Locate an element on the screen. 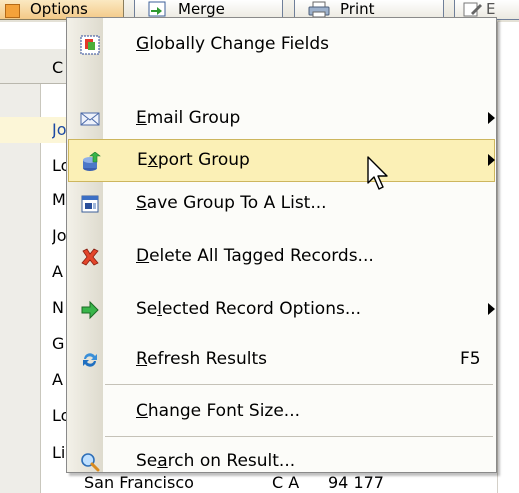  menu-item-export-group: Export Group is located at coordinates (281, 160).